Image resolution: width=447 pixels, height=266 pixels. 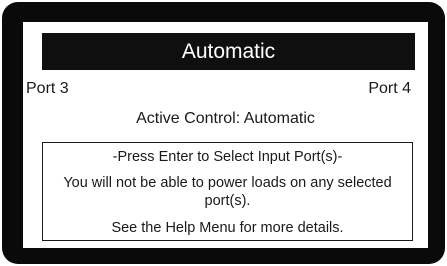 What do you see at coordinates (227, 228) in the screenshot?
I see `instruction-help-hint: See the Help Menu for more details.` at bounding box center [227, 228].